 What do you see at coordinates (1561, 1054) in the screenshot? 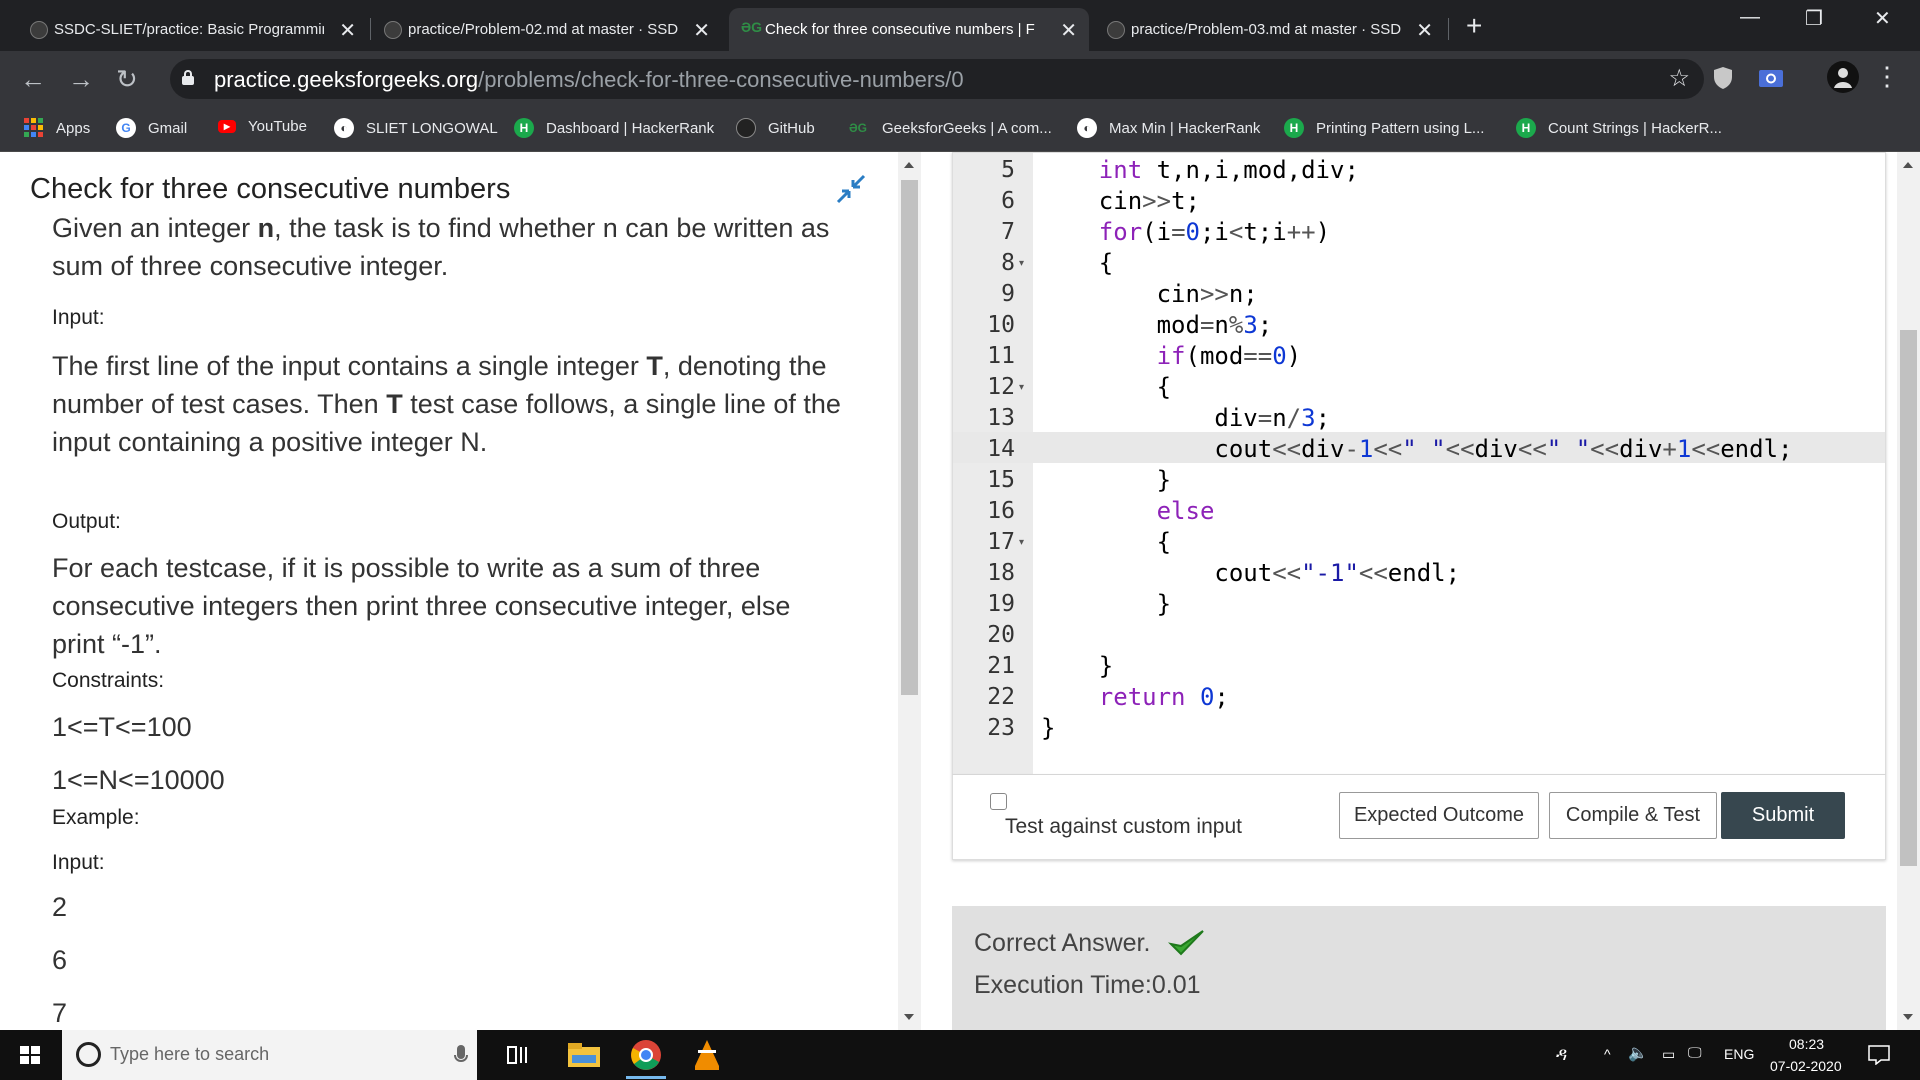
I see `people-icon: ዳ` at bounding box center [1561, 1054].